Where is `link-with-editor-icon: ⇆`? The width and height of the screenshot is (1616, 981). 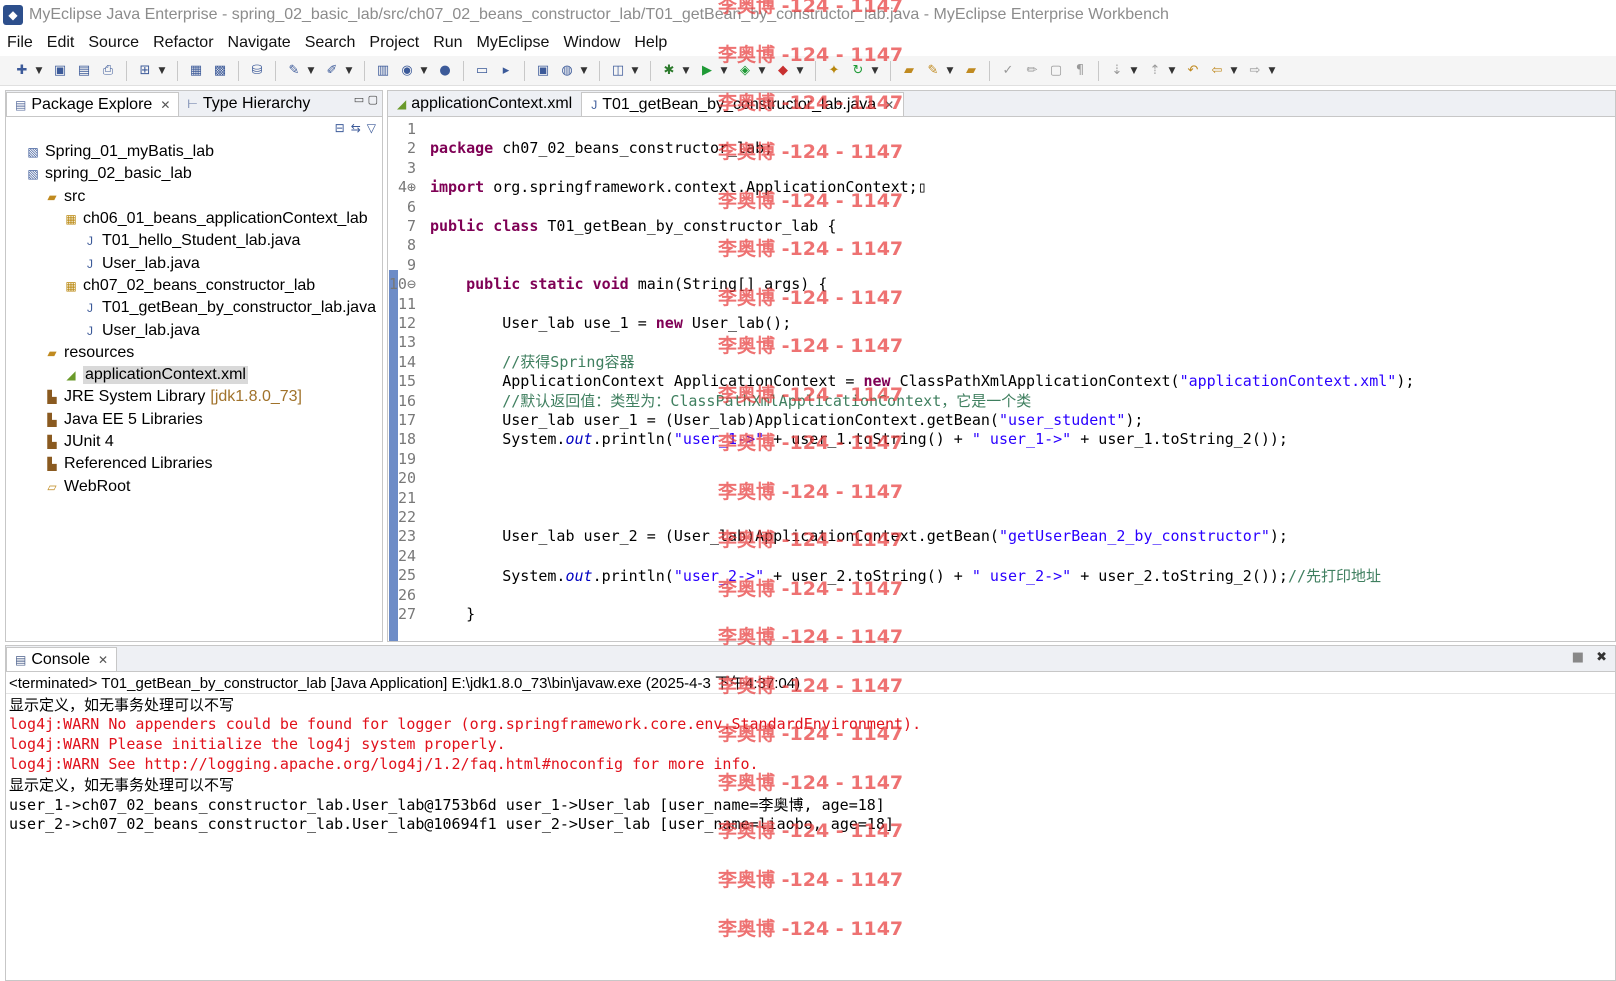
link-with-editor-icon: ⇆ is located at coordinates (356, 128).